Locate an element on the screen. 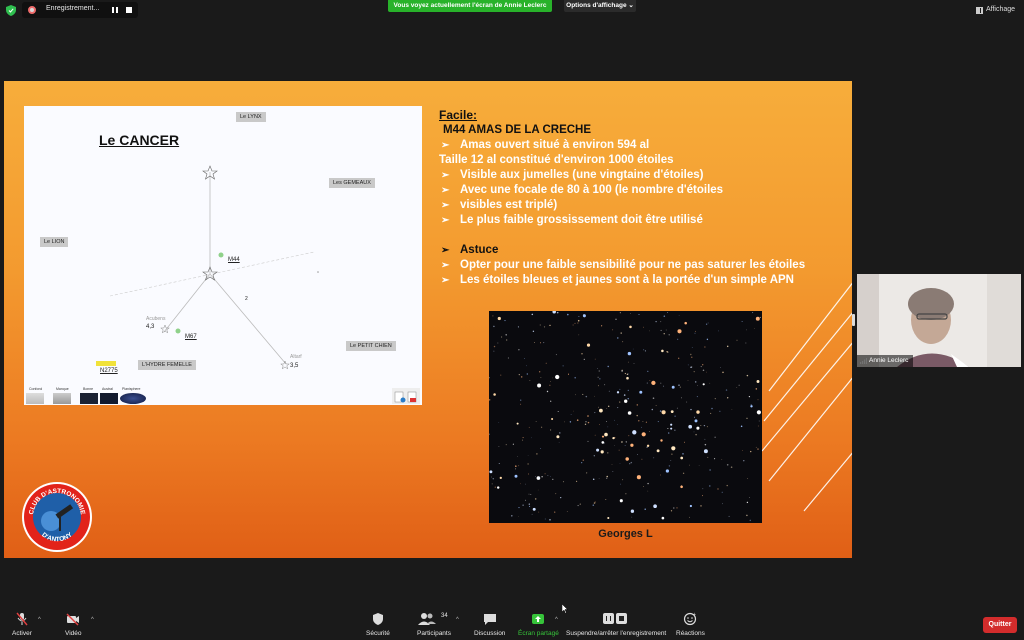 Image resolution: width=1024 pixels, height=640 pixels. mute-button: Activer is located at coordinates (22, 624).